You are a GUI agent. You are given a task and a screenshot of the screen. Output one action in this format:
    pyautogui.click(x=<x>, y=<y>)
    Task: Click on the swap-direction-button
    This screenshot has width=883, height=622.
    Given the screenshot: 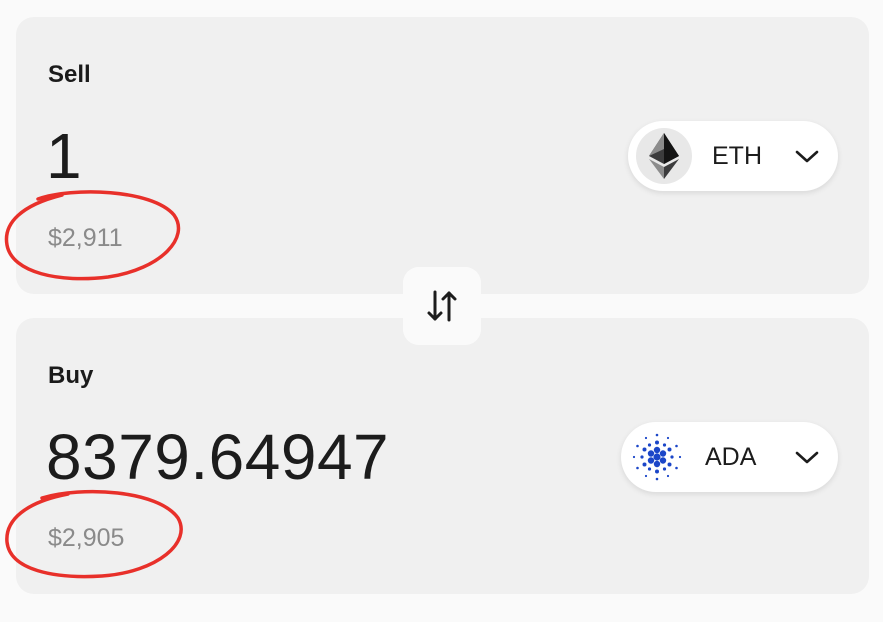 What is the action you would take?
    pyautogui.click(x=442, y=306)
    